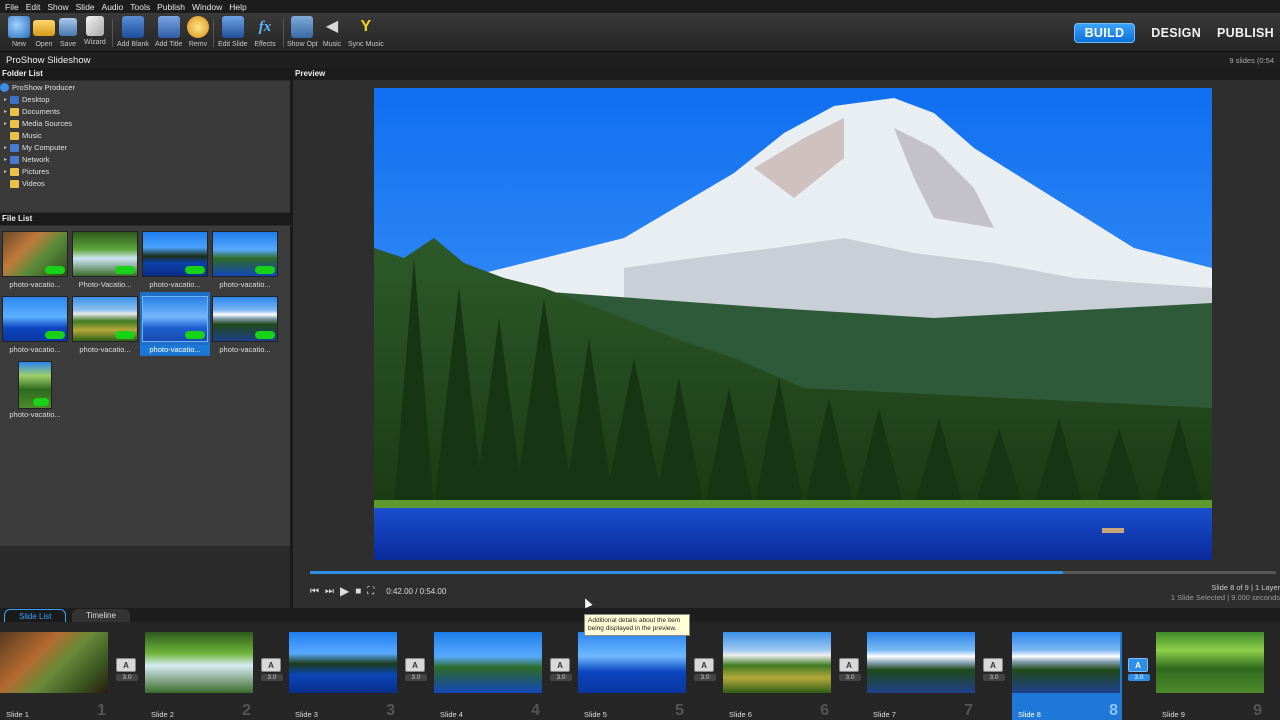  I want to click on slide-number: 3, so click(390, 710).